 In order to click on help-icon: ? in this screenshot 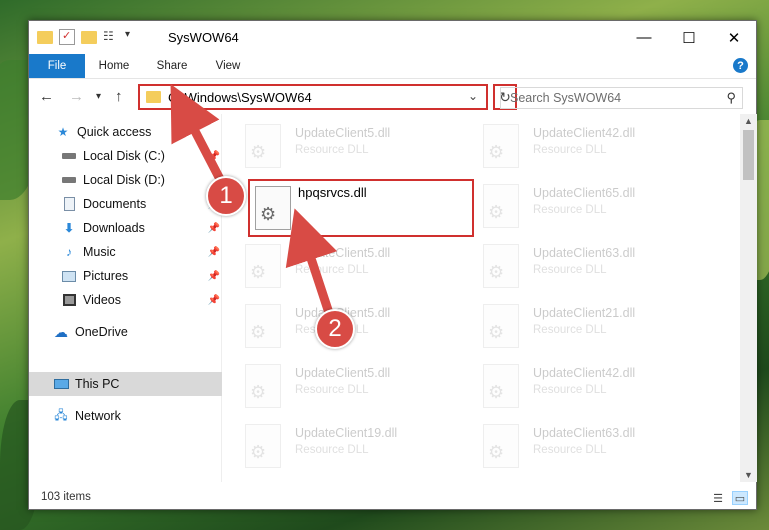, I will do `click(740, 65)`.